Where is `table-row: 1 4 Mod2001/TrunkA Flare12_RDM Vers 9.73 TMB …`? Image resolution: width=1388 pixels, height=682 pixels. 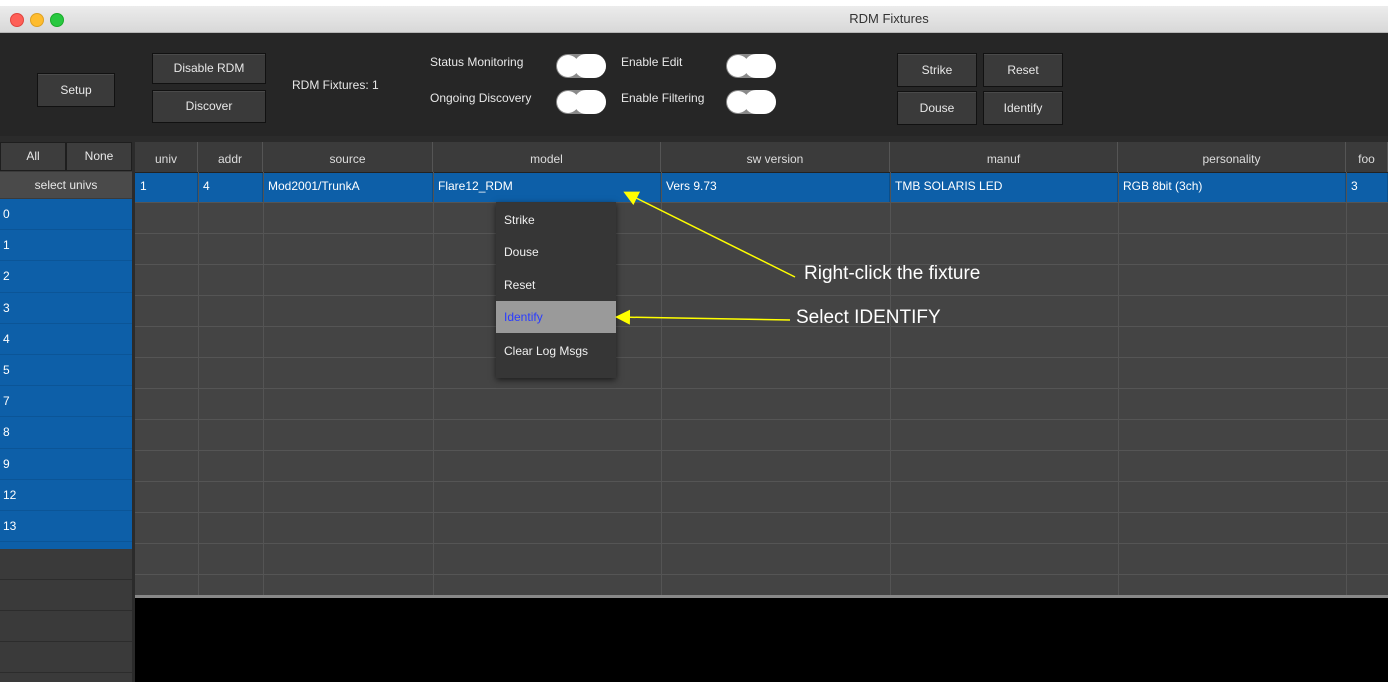 table-row: 1 4 Mod2001/TrunkA Flare12_RDM Vers 9.73 TMB … is located at coordinates (761, 187).